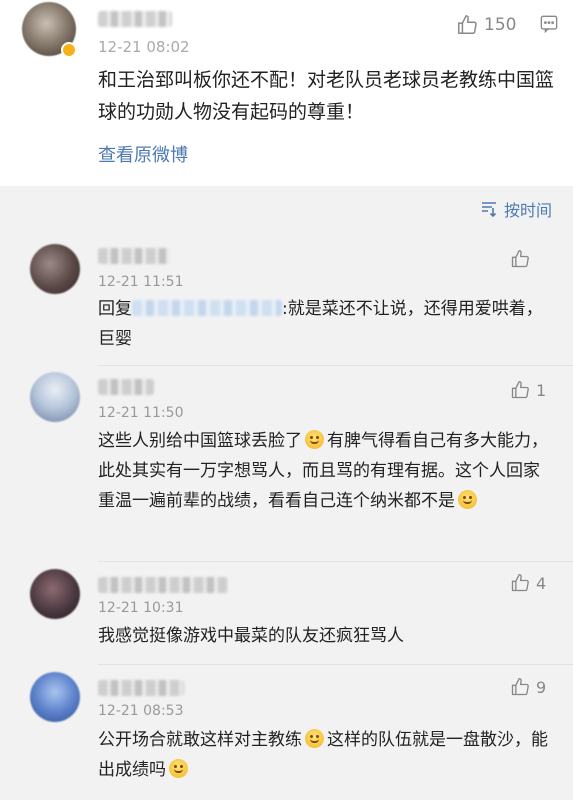  Describe the element at coordinates (500, 25) in the screenshot. I see `like-count: 150` at that location.